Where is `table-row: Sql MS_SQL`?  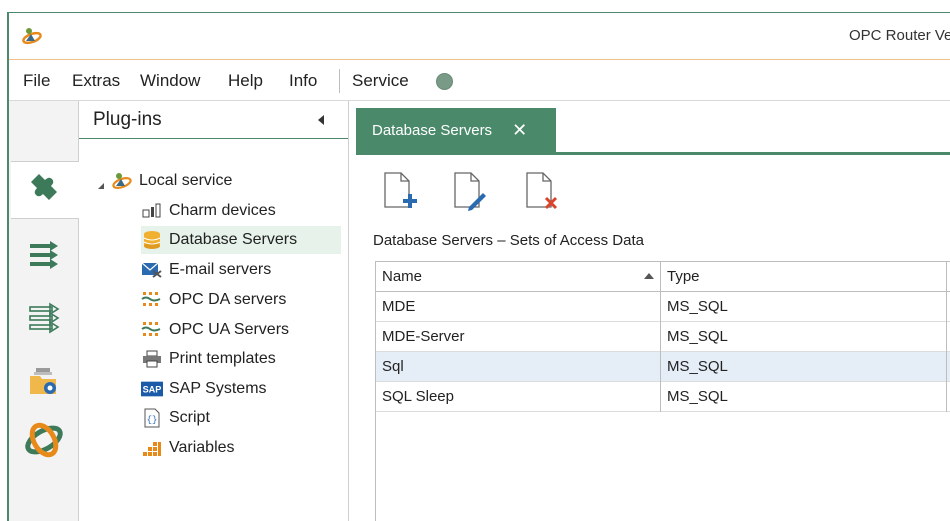 table-row: Sql MS_SQL is located at coordinates (663, 367).